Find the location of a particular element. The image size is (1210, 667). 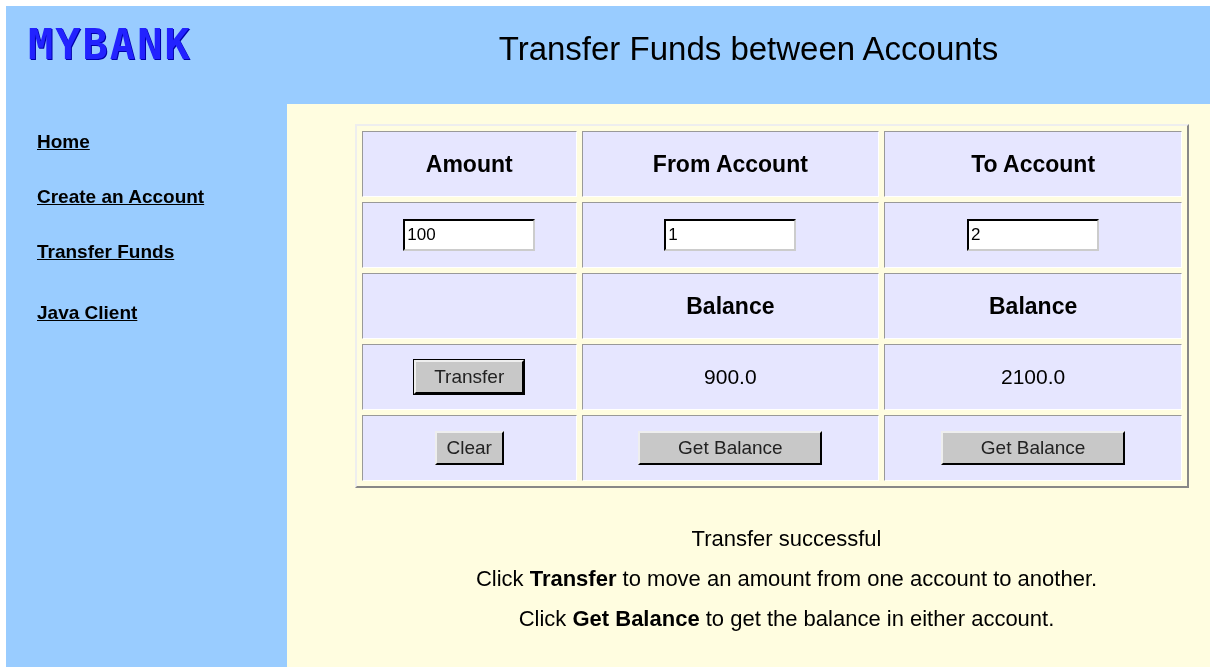

nav-link: Home is located at coordinates (63, 142).